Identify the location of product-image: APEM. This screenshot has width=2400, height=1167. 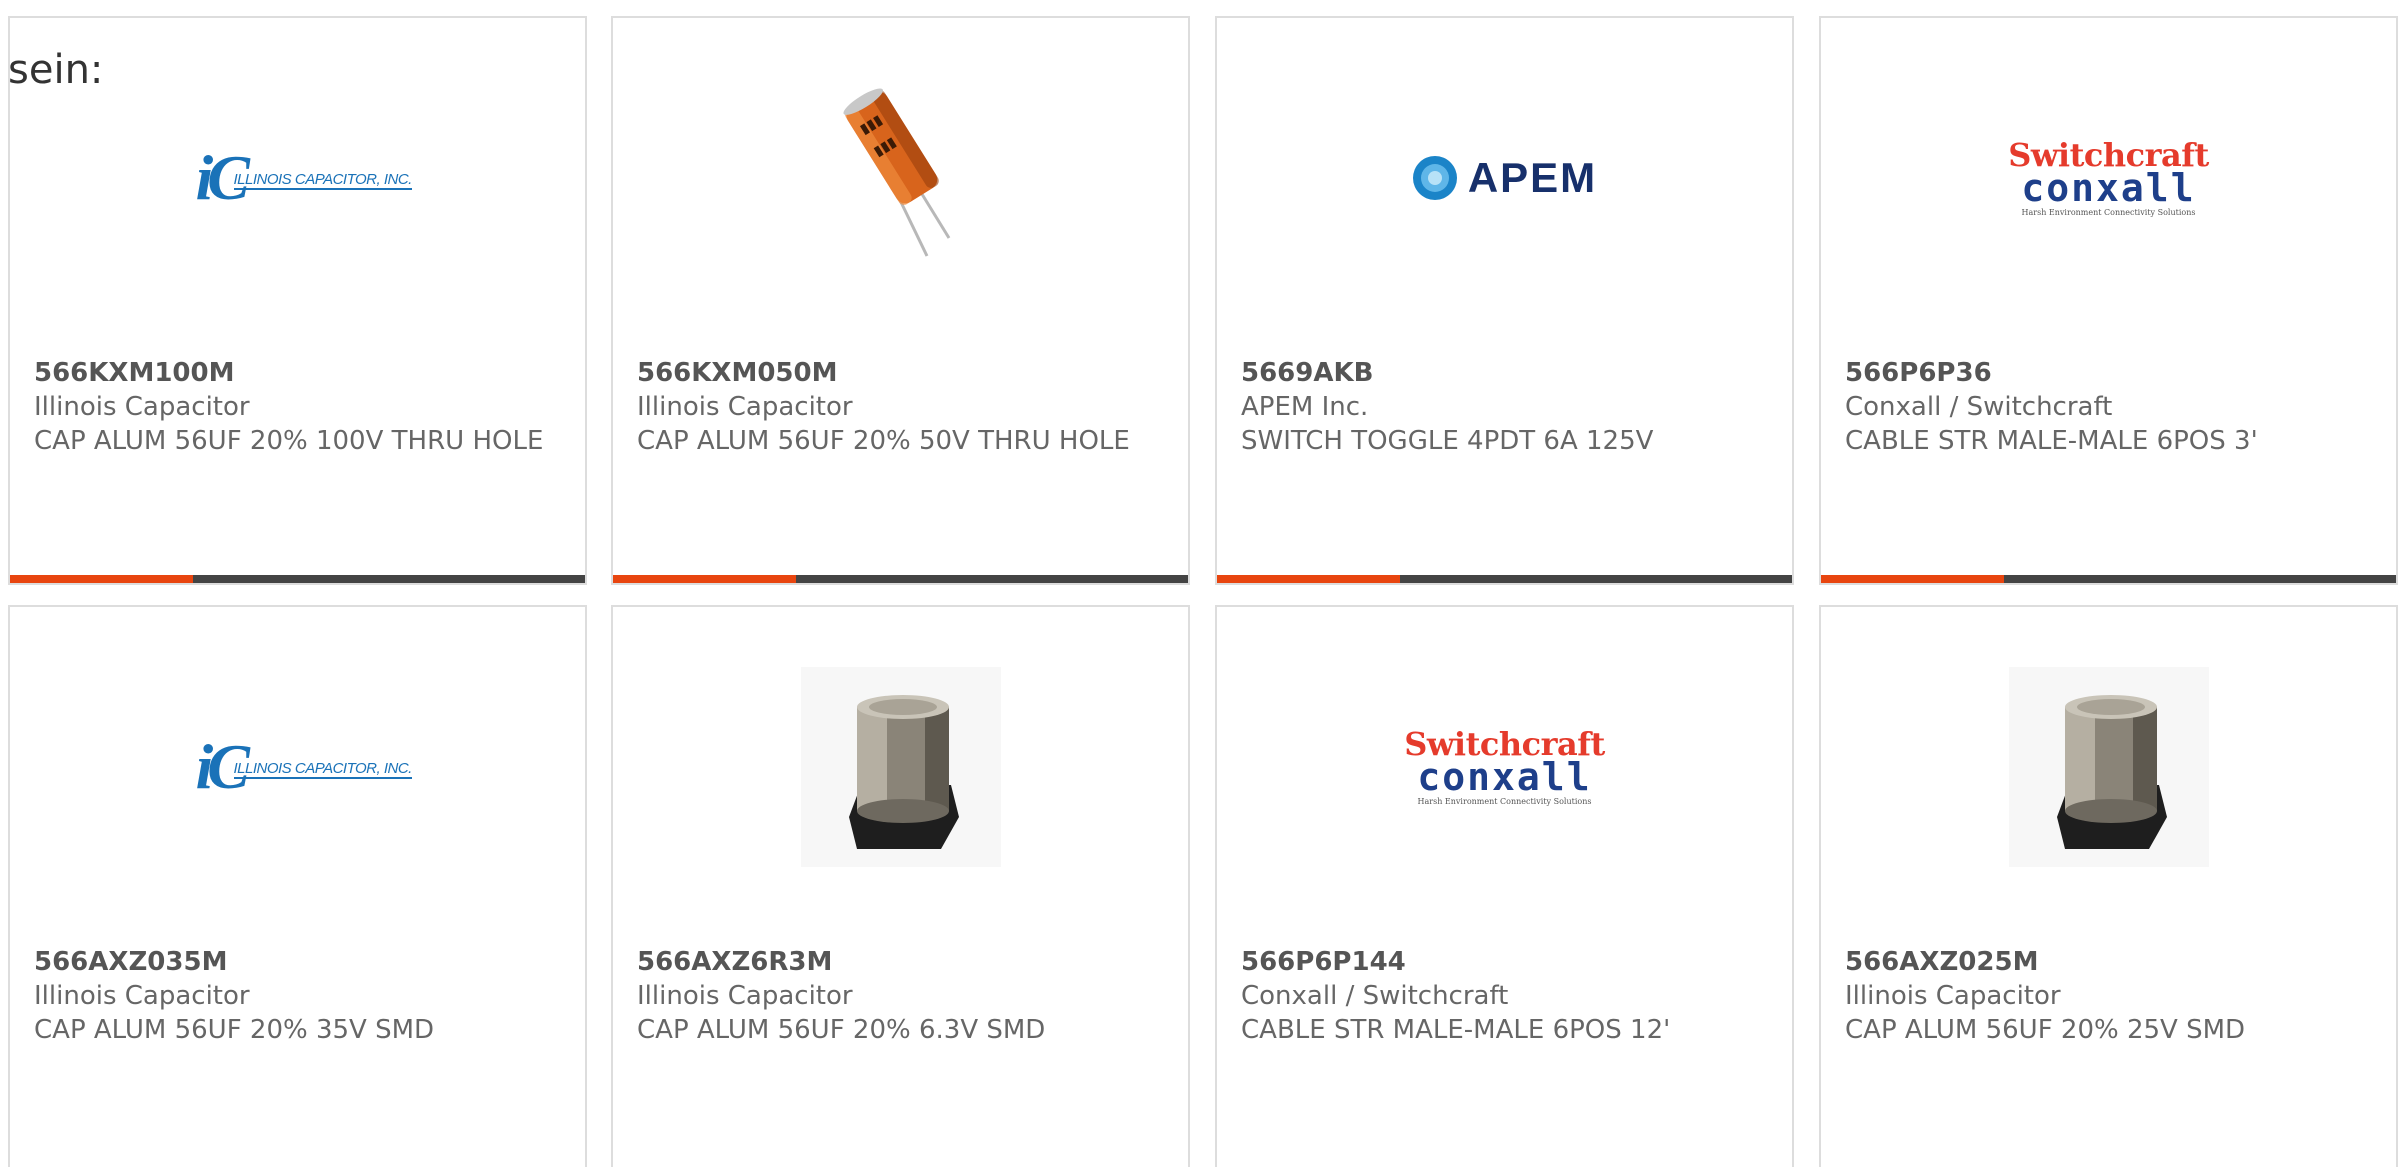
(1504, 178).